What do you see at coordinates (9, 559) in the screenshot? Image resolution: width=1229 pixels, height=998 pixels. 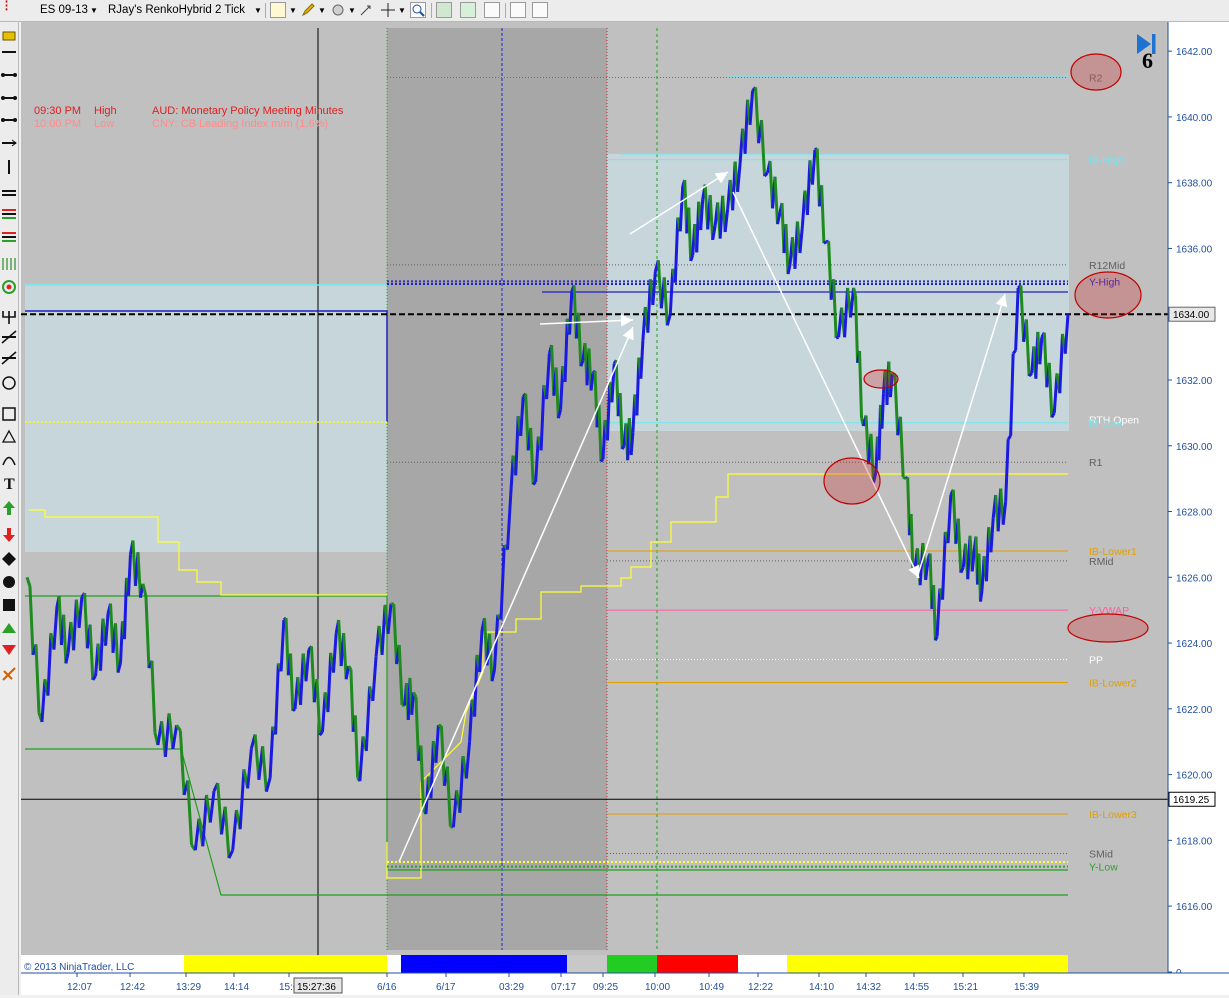 I see `diamond-icon` at bounding box center [9, 559].